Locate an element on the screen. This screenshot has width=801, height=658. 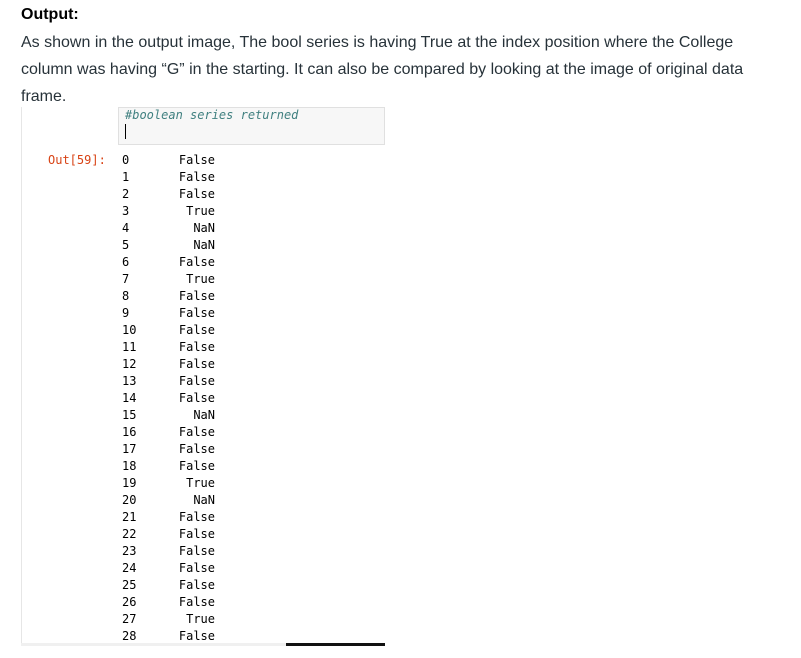
series-index: 8 is located at coordinates (126, 296).